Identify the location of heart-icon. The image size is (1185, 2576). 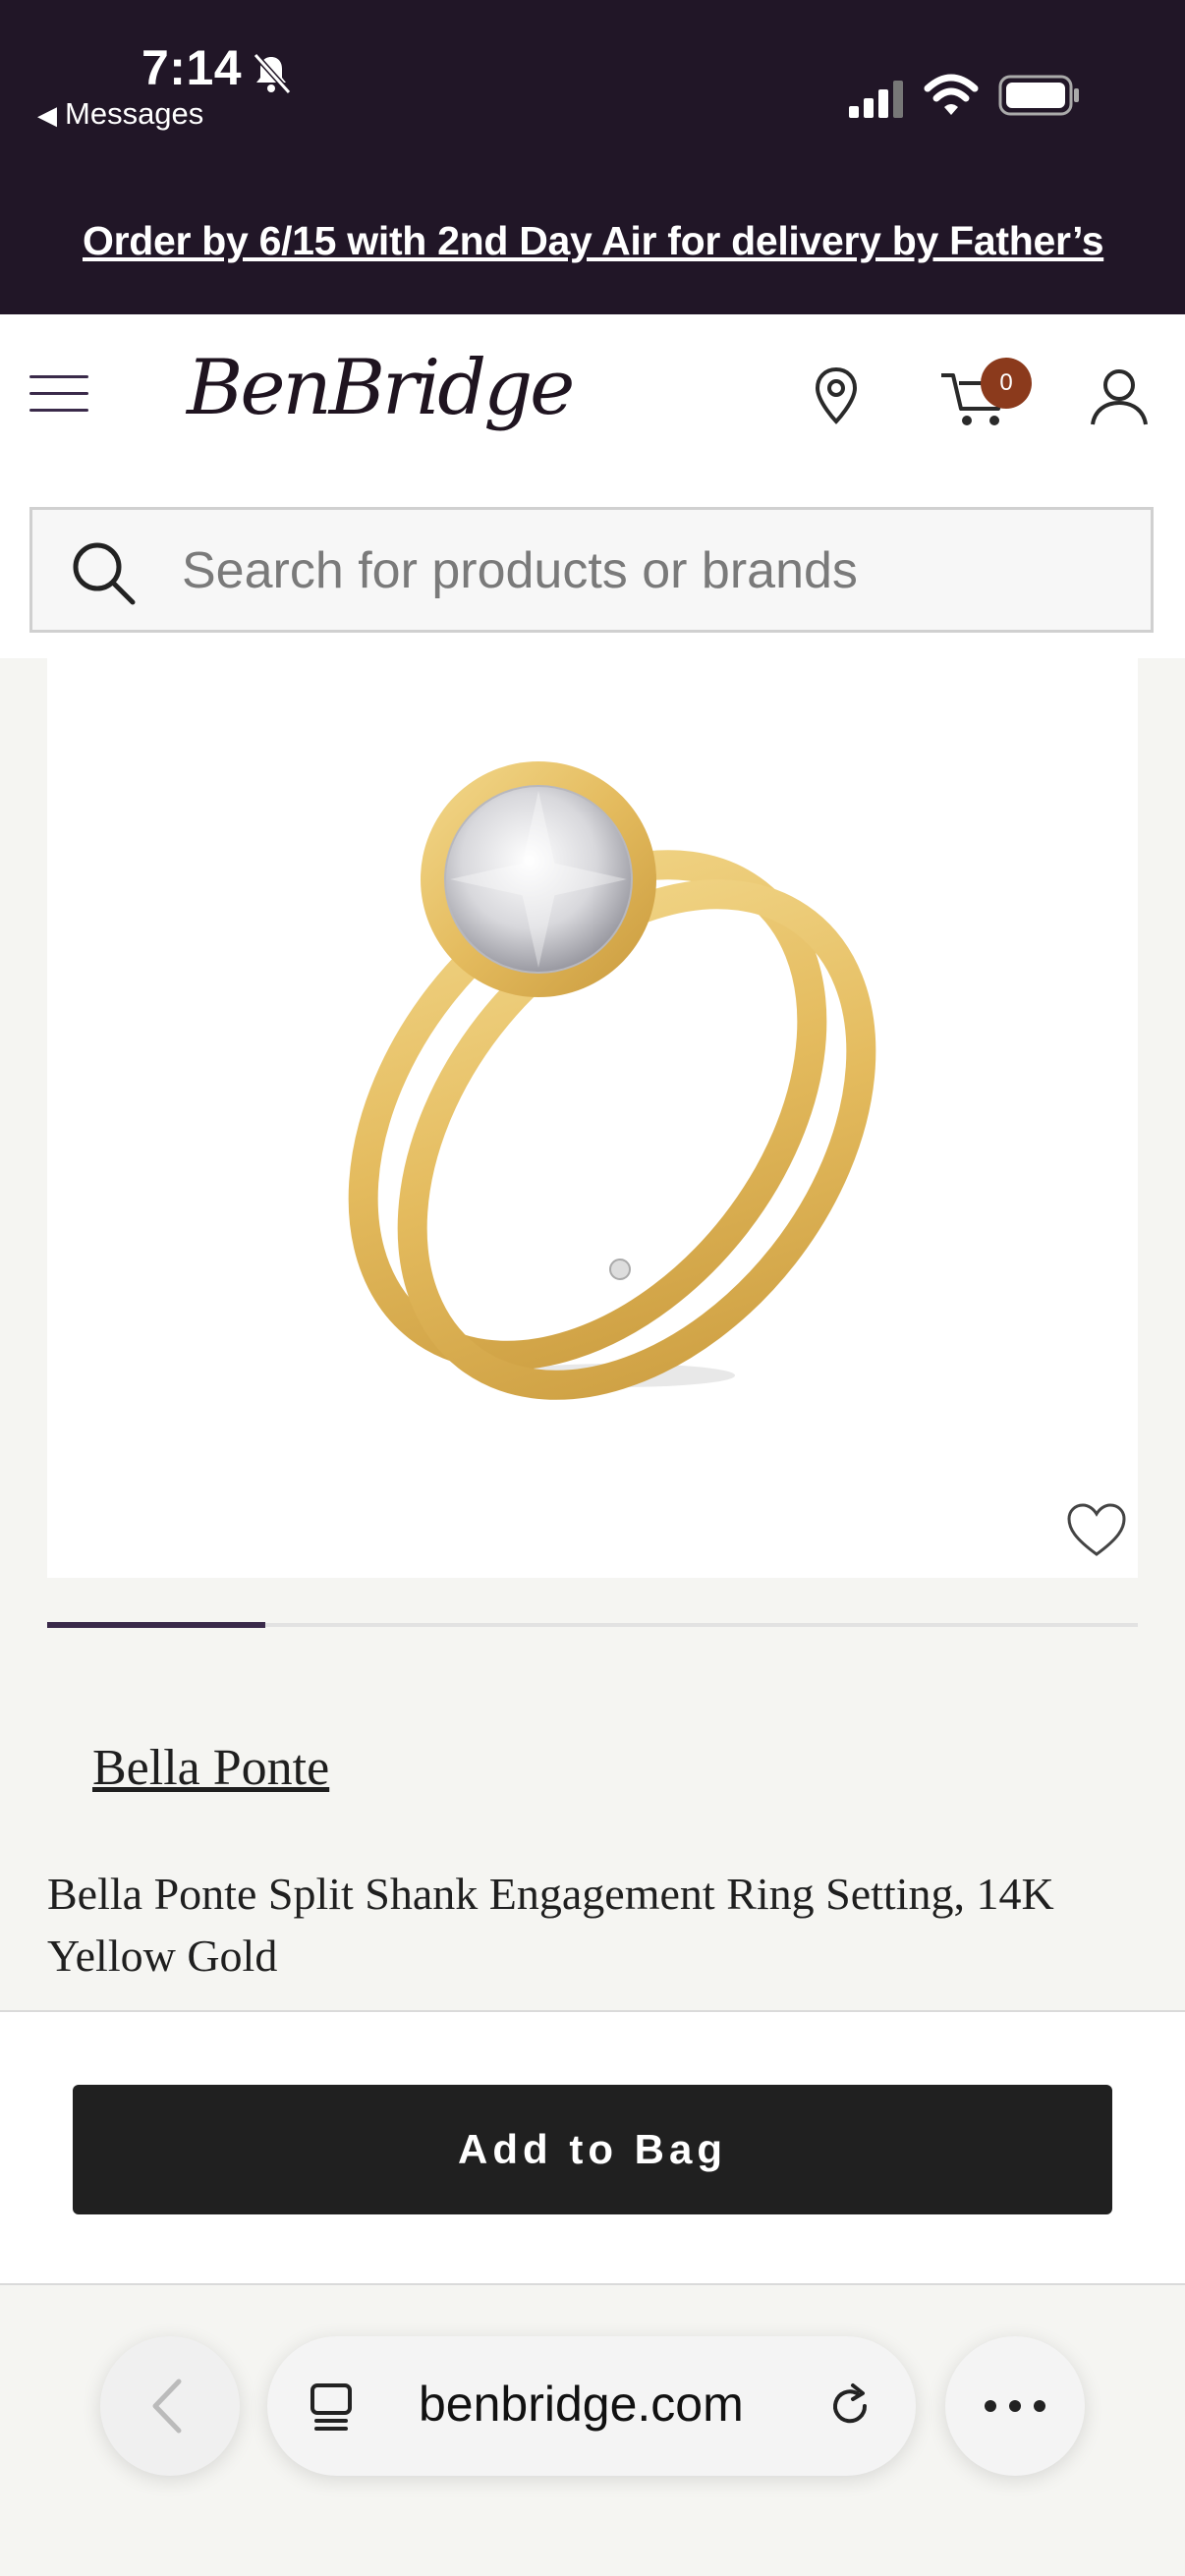
(1096, 1530).